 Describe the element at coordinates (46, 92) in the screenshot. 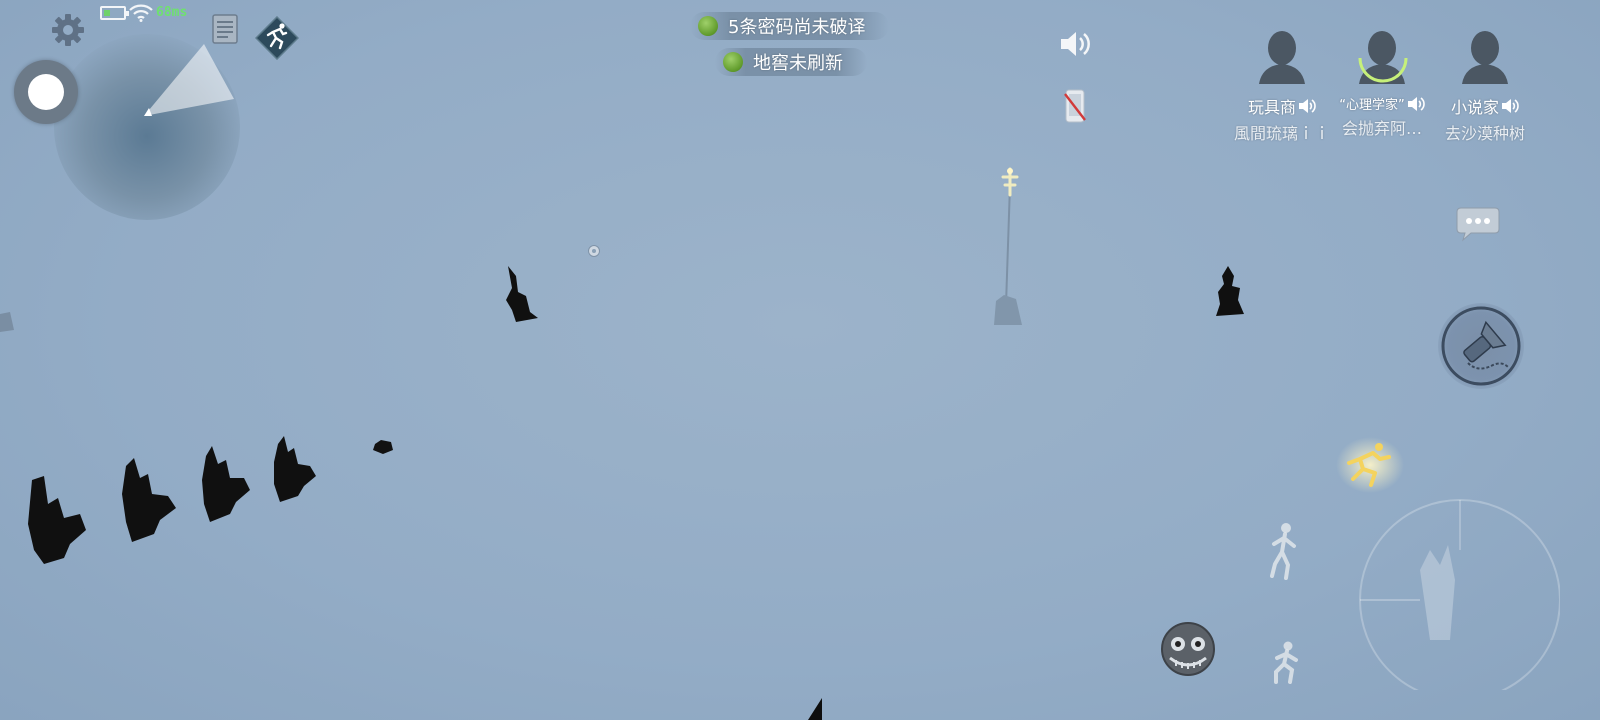

I see `joystick-button` at that location.